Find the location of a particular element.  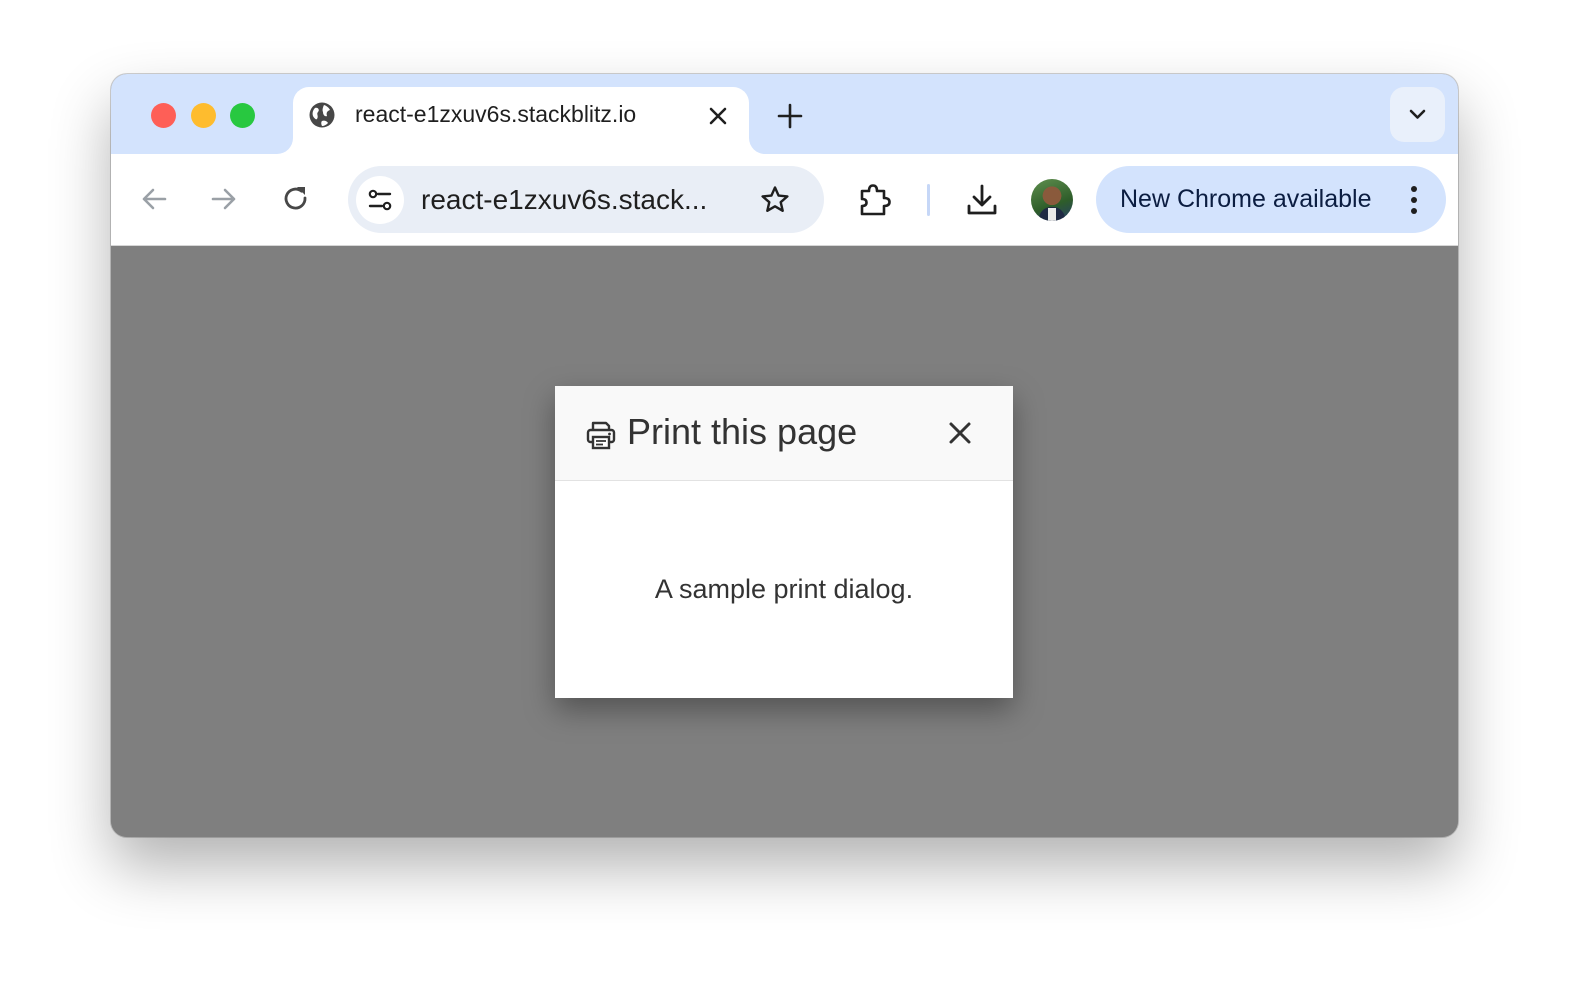

chevron-down-icon is located at coordinates (1417, 114).